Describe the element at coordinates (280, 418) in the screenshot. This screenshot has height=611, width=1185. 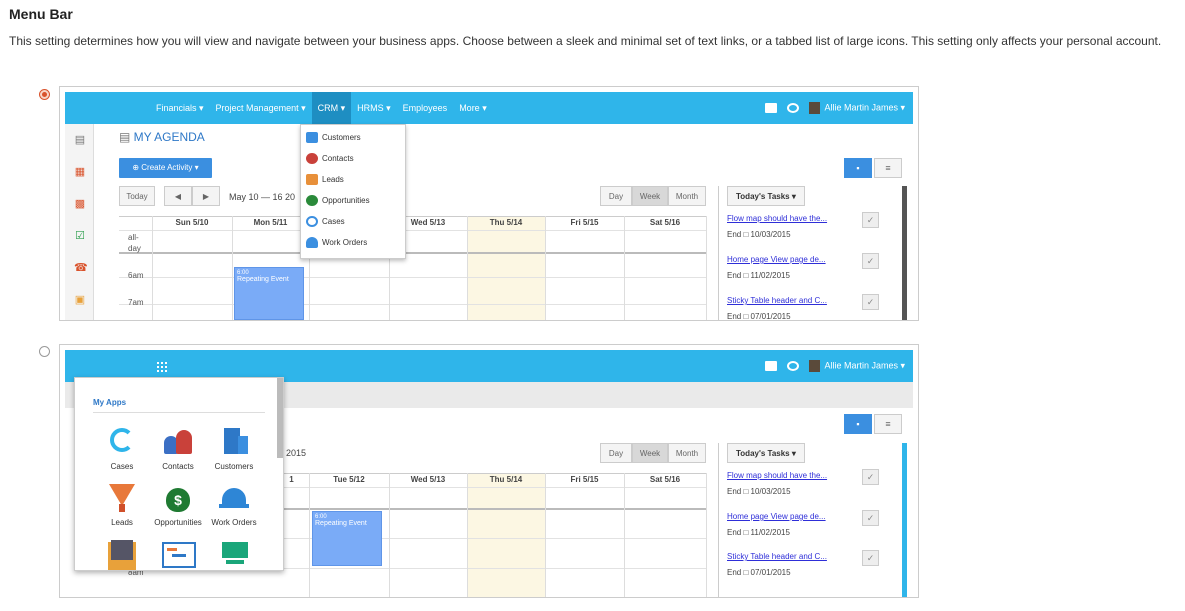
I see `apps-scrollbar` at that location.